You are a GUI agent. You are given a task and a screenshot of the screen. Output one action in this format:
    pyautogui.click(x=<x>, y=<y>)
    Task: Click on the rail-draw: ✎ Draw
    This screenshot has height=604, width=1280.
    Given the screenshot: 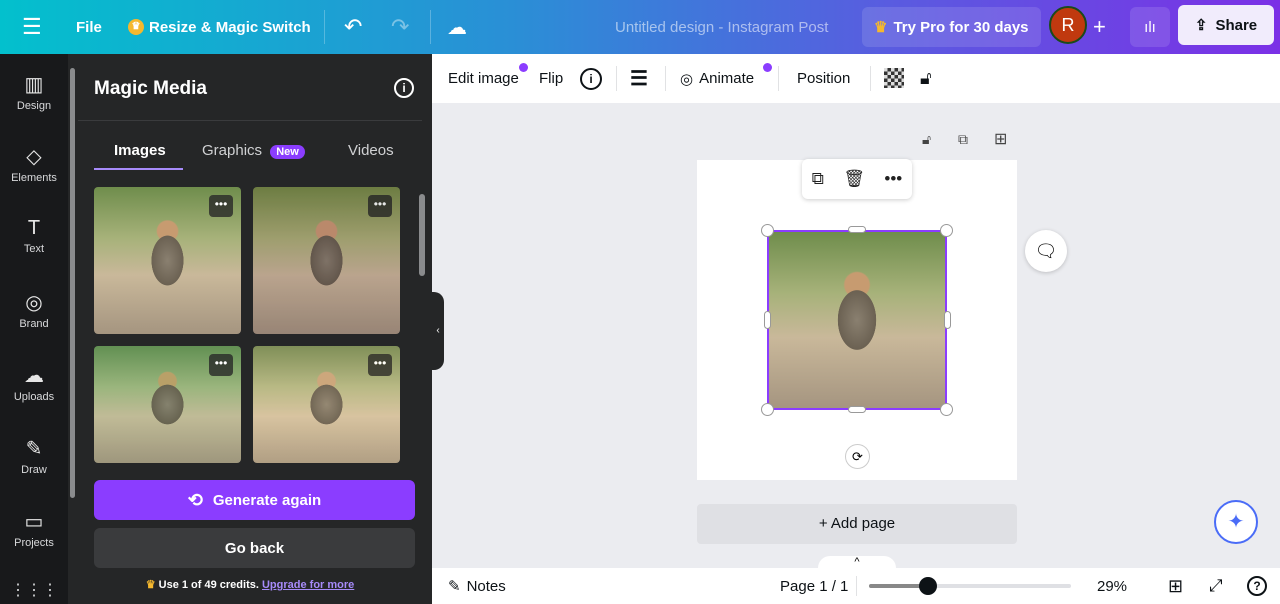 What is the action you would take?
    pyautogui.click(x=34, y=456)
    